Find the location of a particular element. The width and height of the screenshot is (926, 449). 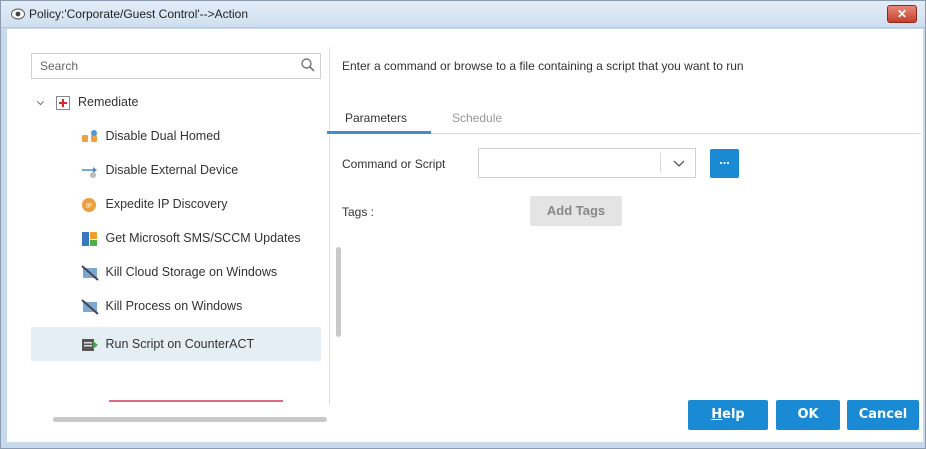

add-tags-button: Add Tags is located at coordinates (576, 211).